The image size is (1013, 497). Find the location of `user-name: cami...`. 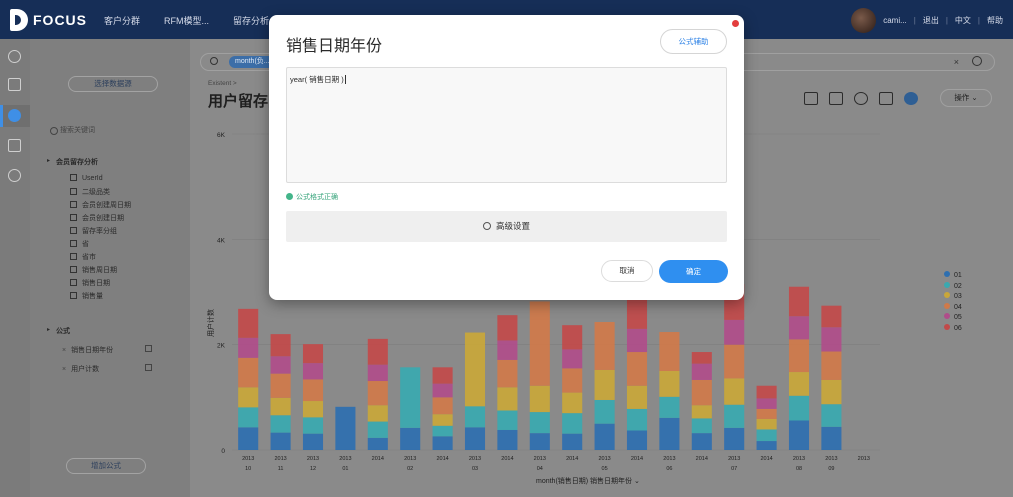

user-name: cami... is located at coordinates (895, 20).